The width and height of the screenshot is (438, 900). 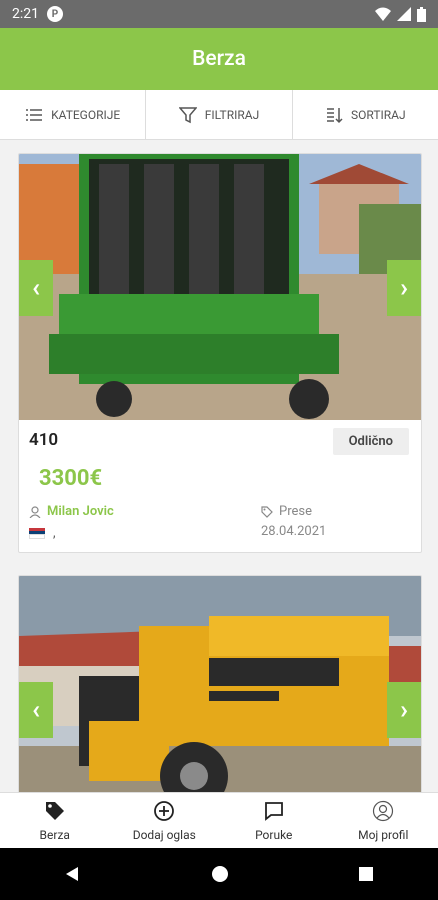 I want to click on filter-toolbar: KATEGORIJE FILTRIRAJ SORTIRAJ, so click(x=219, y=115).